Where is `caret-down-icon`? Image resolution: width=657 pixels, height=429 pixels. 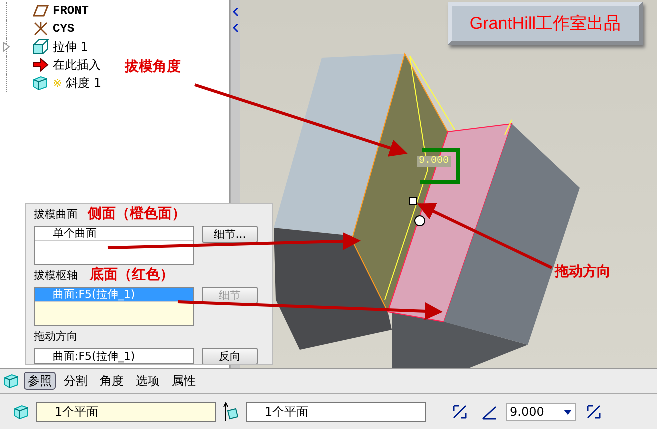 caret-down-icon is located at coordinates (568, 412).